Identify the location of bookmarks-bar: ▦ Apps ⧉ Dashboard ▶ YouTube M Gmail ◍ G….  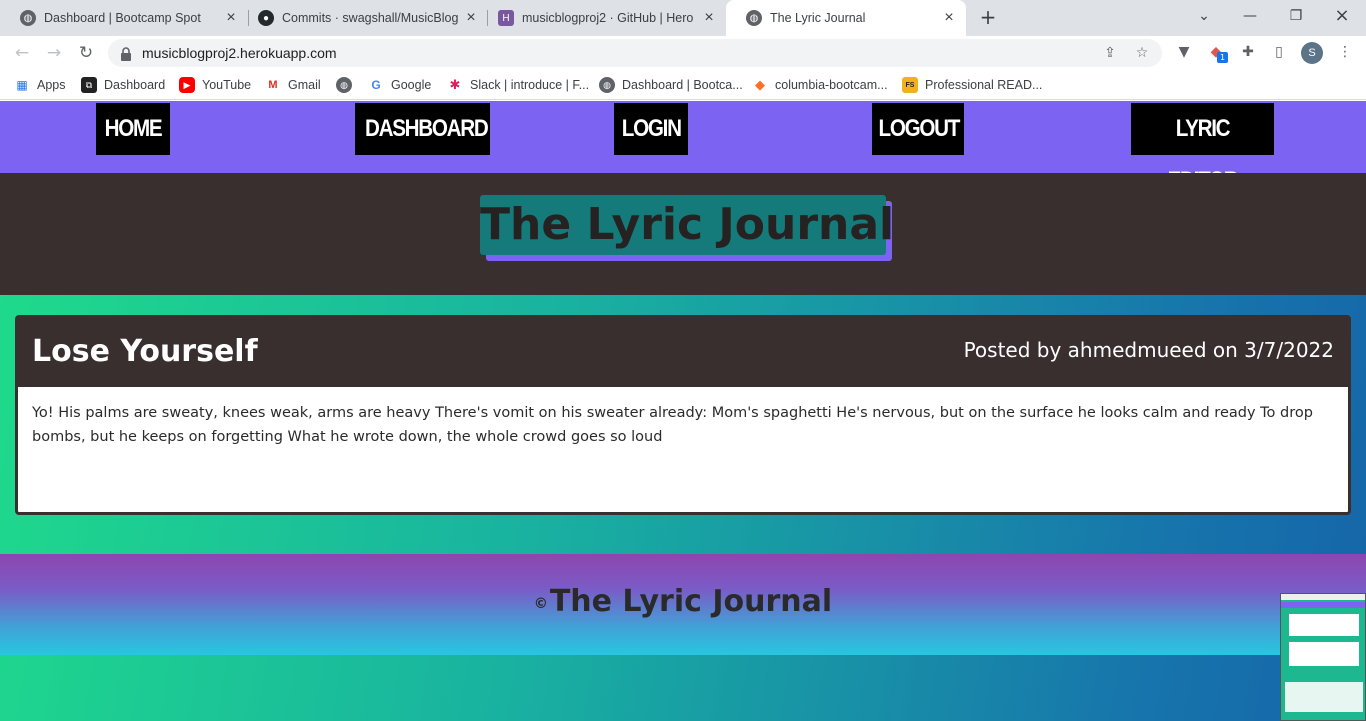
(683, 85).